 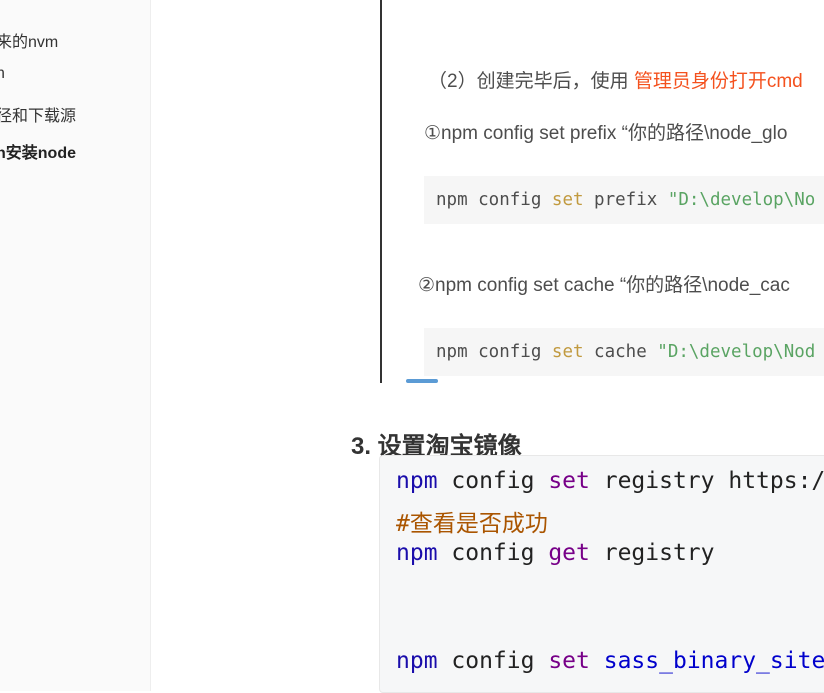 I want to click on code-string: "D:\develop\Nod, so click(x=736, y=352).